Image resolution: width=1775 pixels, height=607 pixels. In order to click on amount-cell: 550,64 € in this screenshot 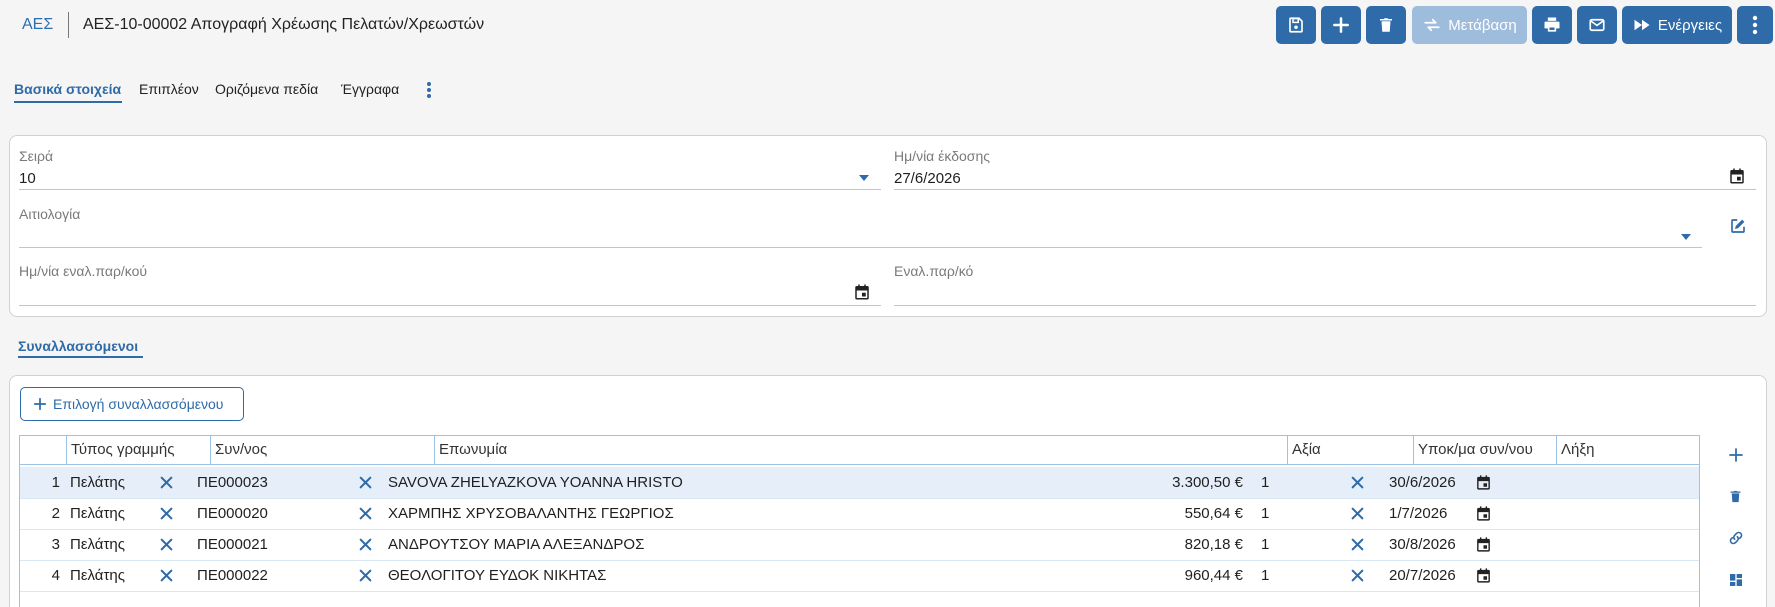, I will do `click(1191, 514)`.